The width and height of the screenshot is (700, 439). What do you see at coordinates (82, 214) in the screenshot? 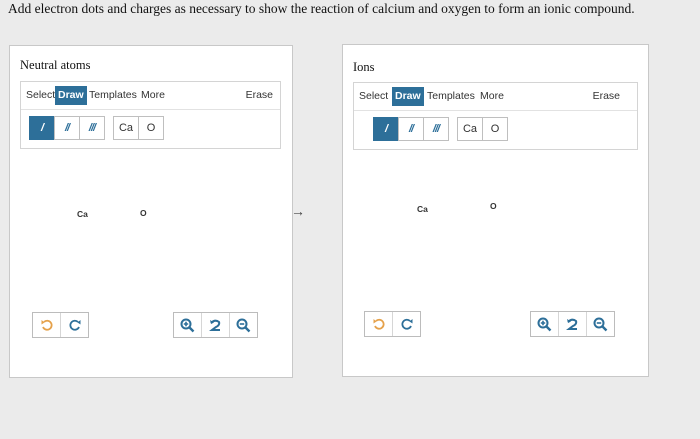
I see `calcium-atom: Ca` at bounding box center [82, 214].